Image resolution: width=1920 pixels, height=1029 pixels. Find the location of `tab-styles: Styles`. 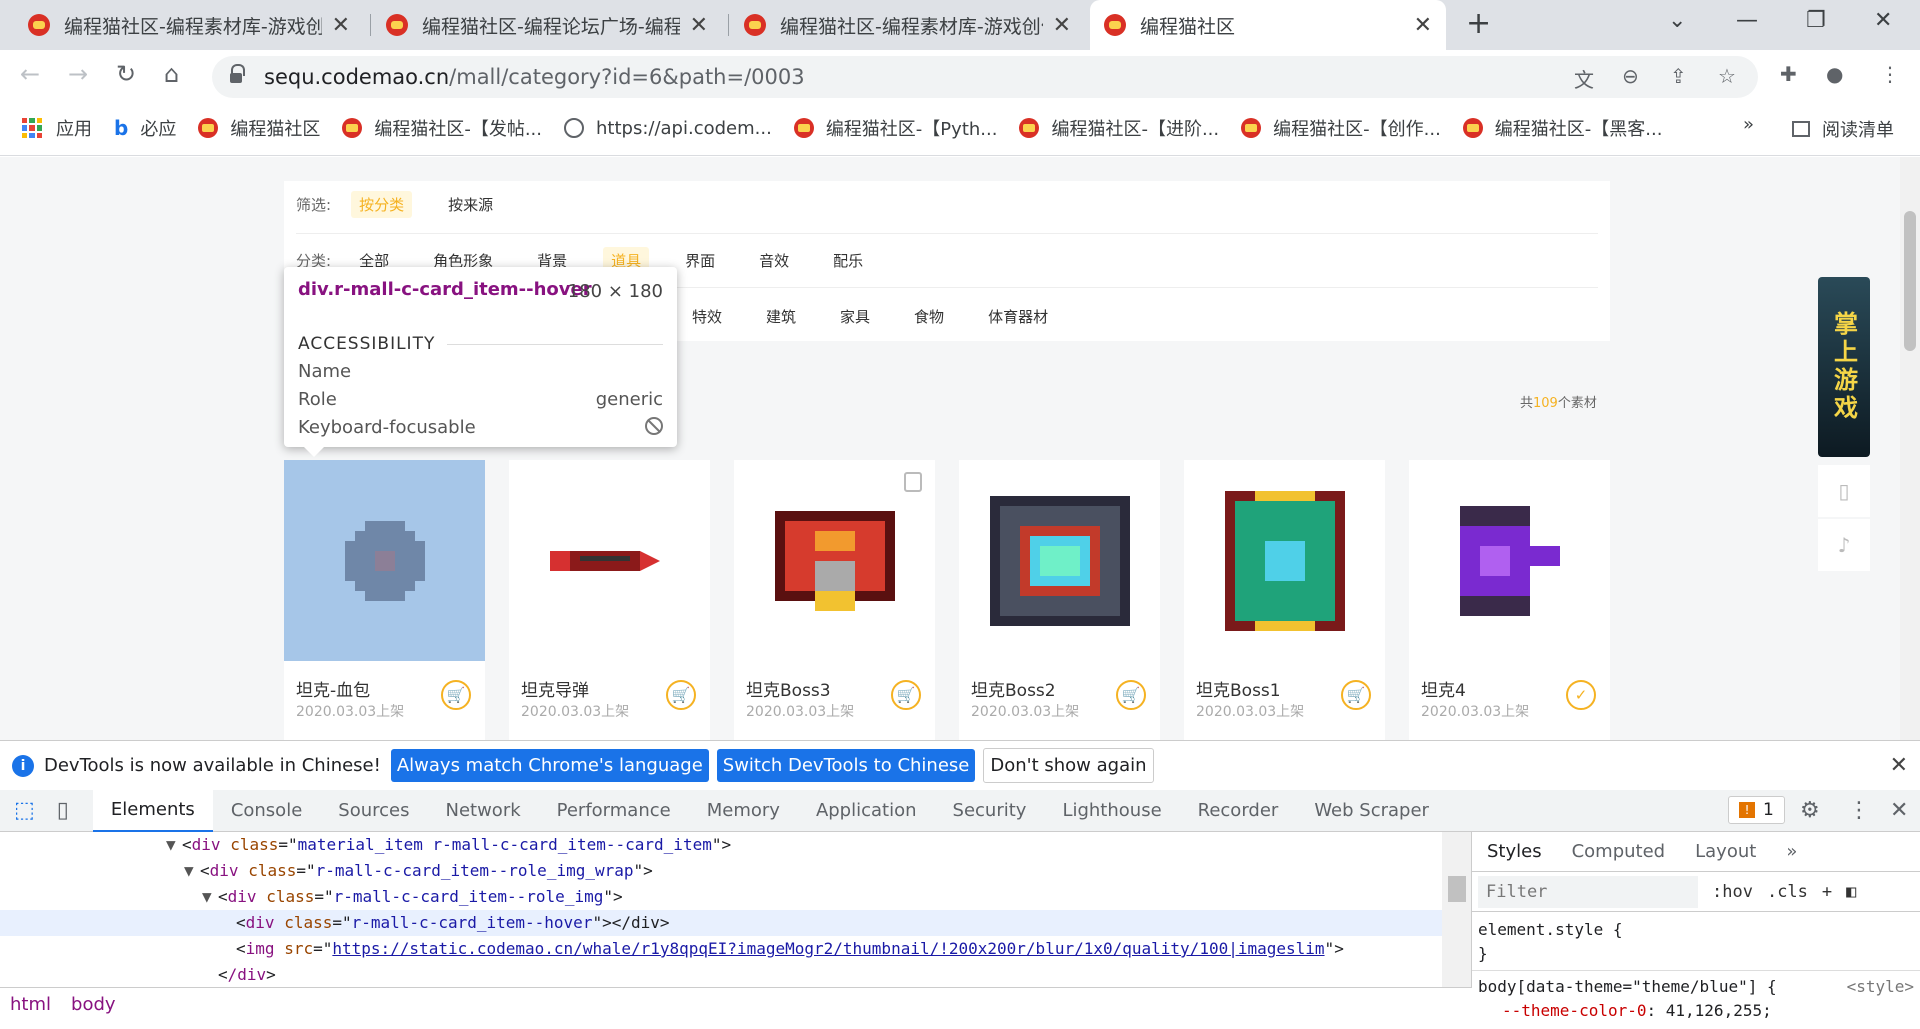

tab-styles: Styles is located at coordinates (1514, 851).